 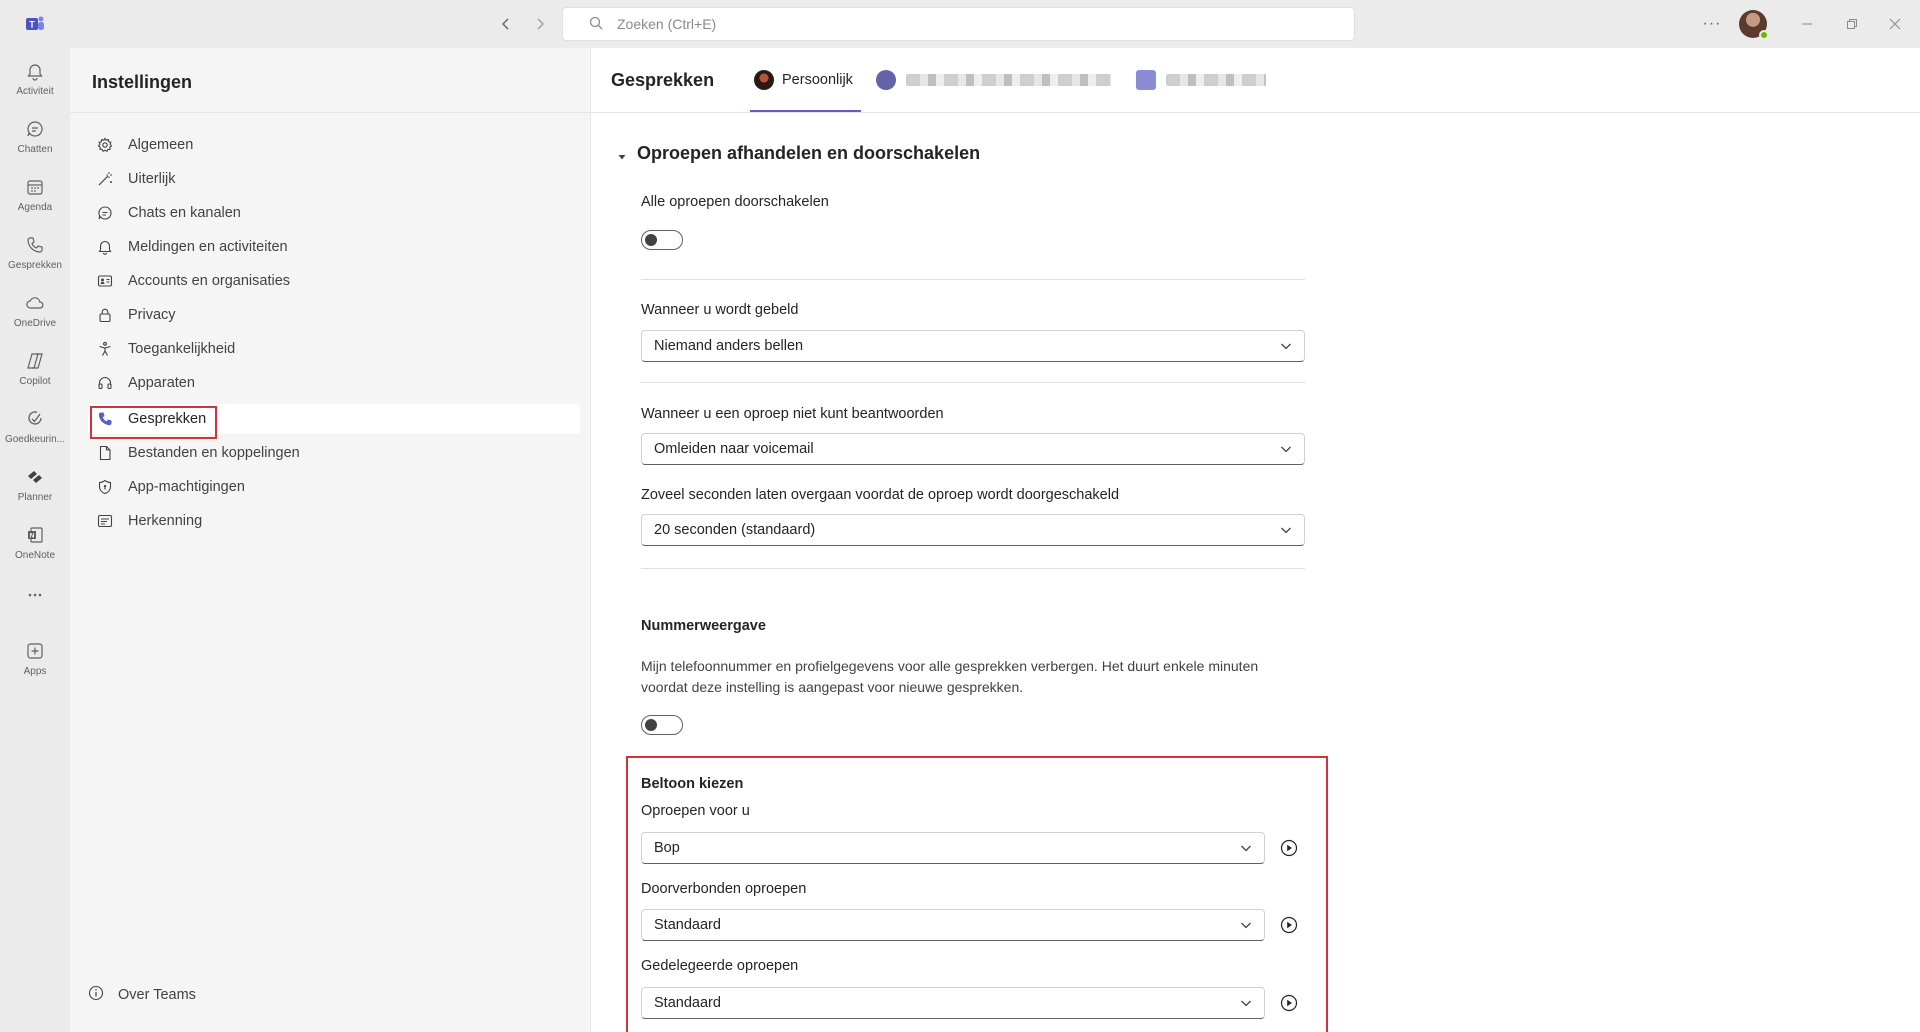 I want to click on caret-down-icon, so click(x=622, y=154).